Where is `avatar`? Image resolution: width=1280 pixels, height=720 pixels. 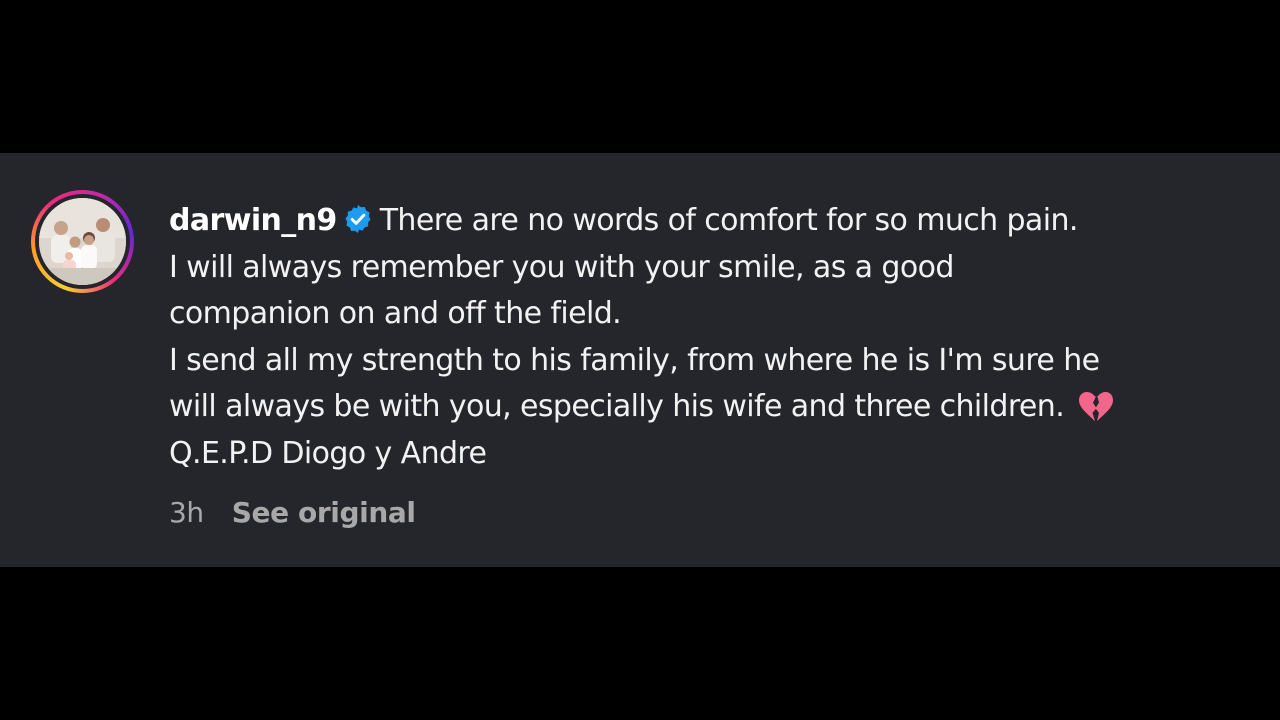 avatar is located at coordinates (82, 241).